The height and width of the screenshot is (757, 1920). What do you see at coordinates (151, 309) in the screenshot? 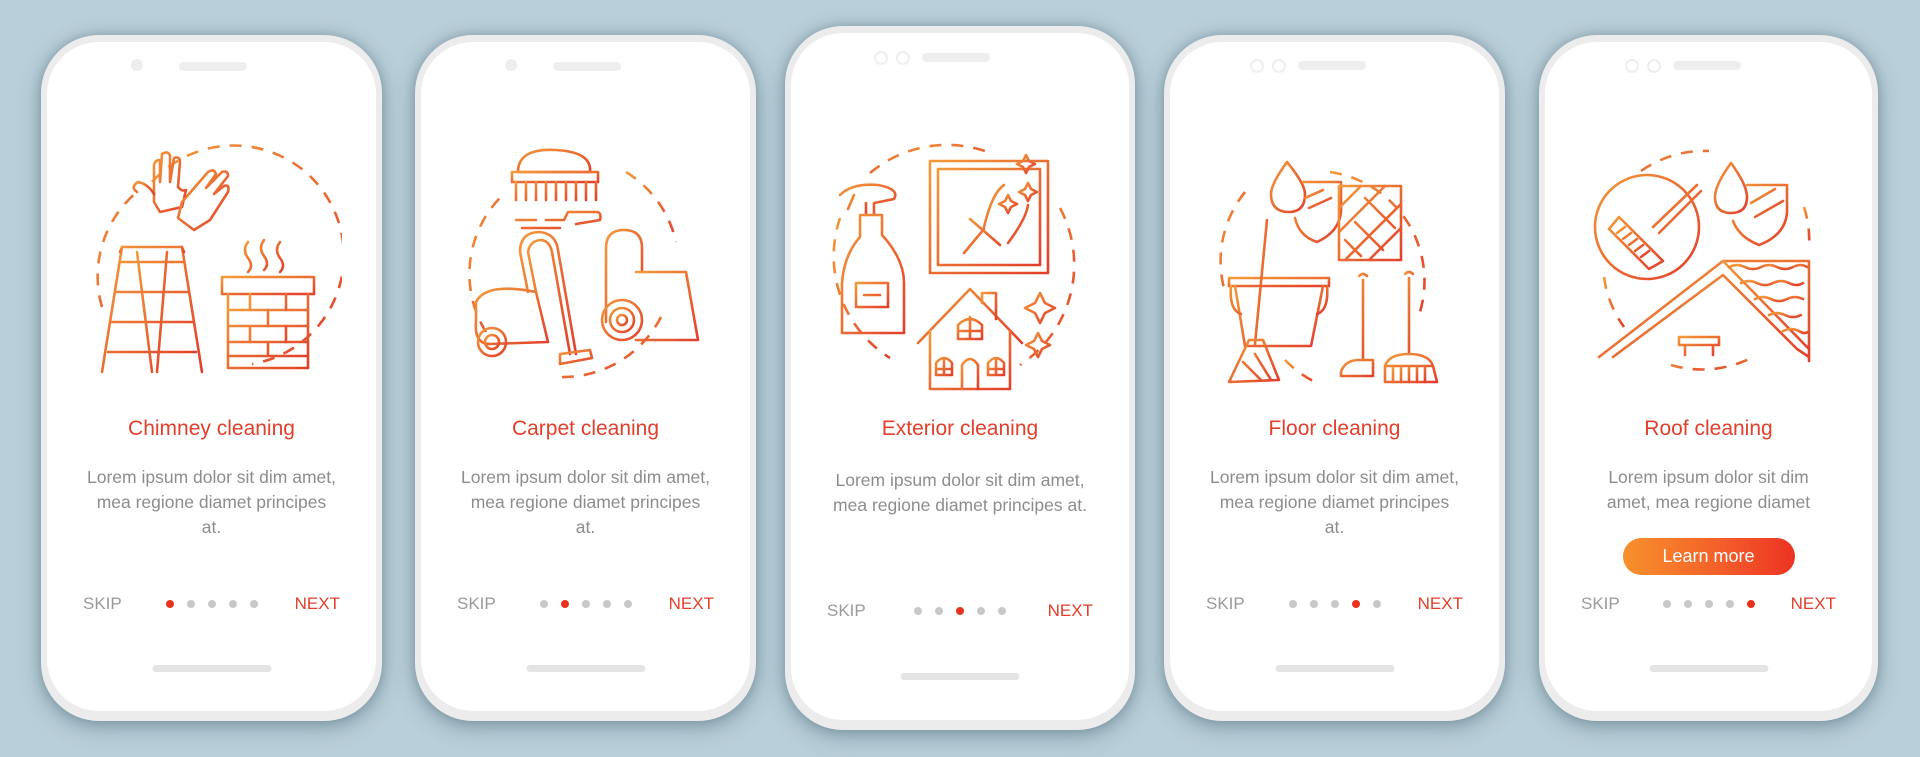
I see `ladder-icon` at bounding box center [151, 309].